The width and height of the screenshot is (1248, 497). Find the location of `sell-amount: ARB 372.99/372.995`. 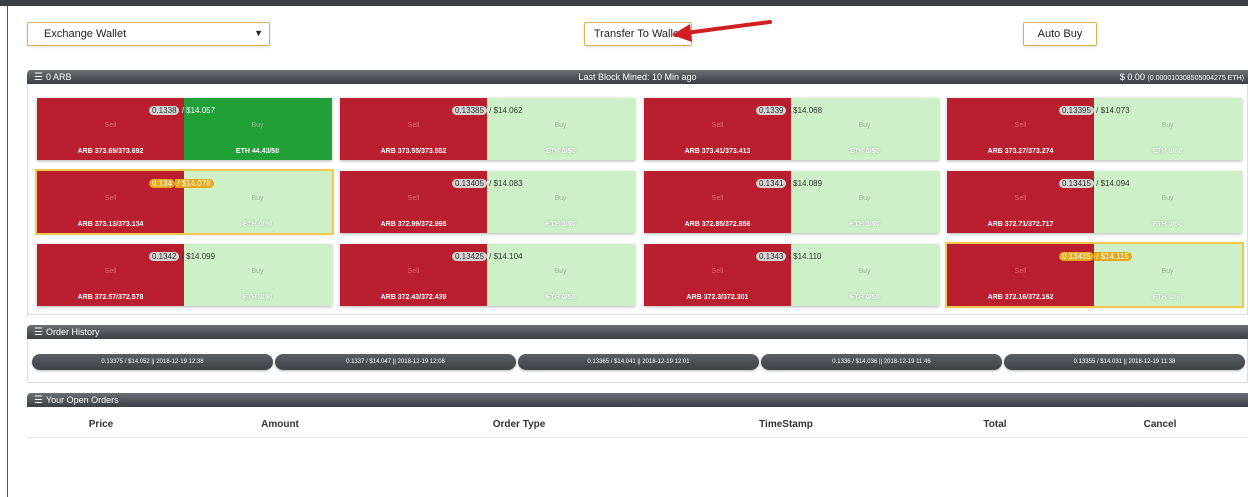

sell-amount: ARB 372.99/372.995 is located at coordinates (413, 224).